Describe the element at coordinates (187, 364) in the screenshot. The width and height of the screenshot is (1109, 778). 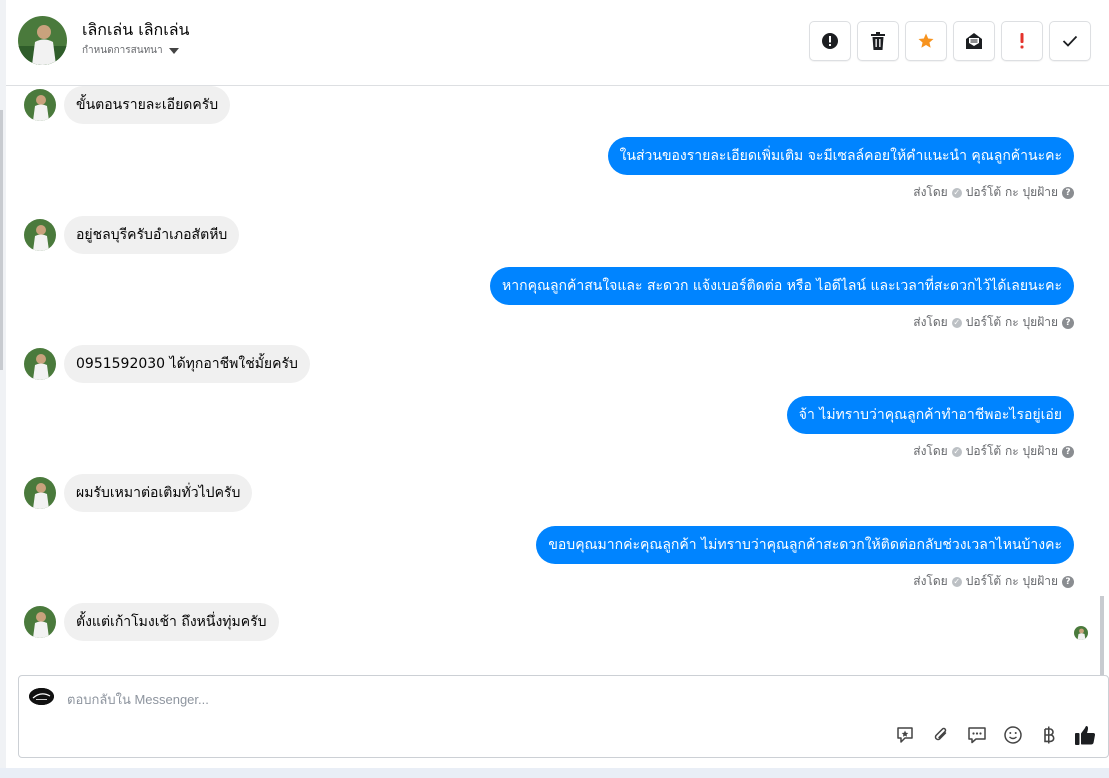
I see `message-bubble-incoming: 0951592030 ได้ทุกอาชีพใช่มั้ยครับ` at that location.